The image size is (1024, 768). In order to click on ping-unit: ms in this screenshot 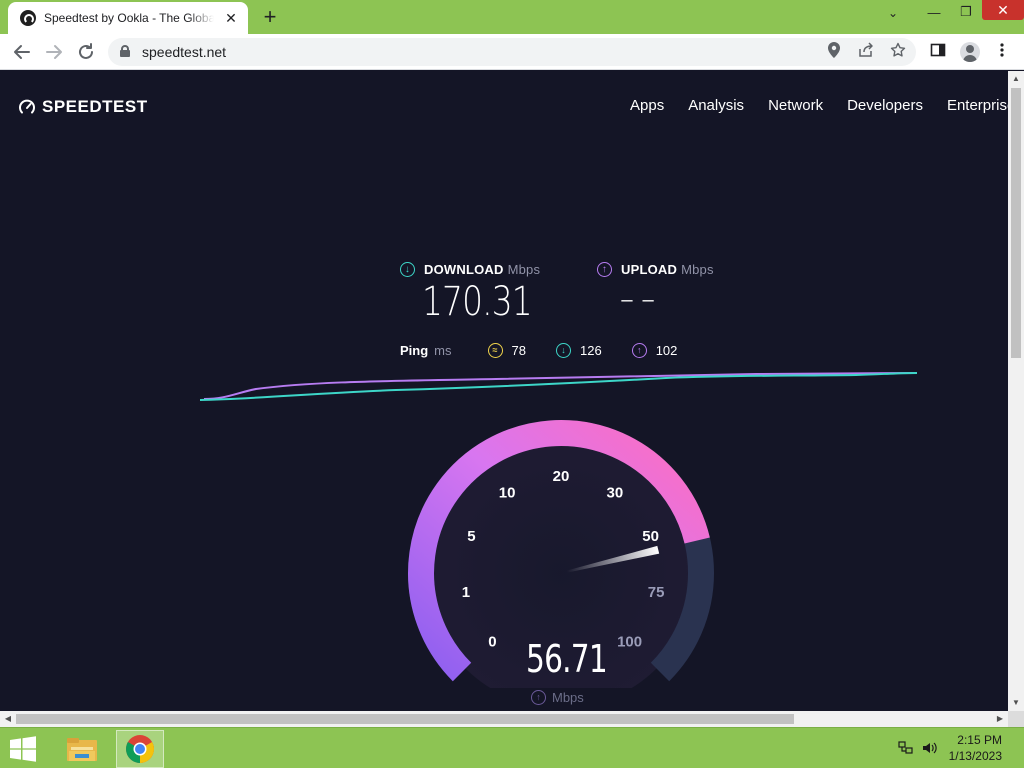, I will do `click(443, 350)`.